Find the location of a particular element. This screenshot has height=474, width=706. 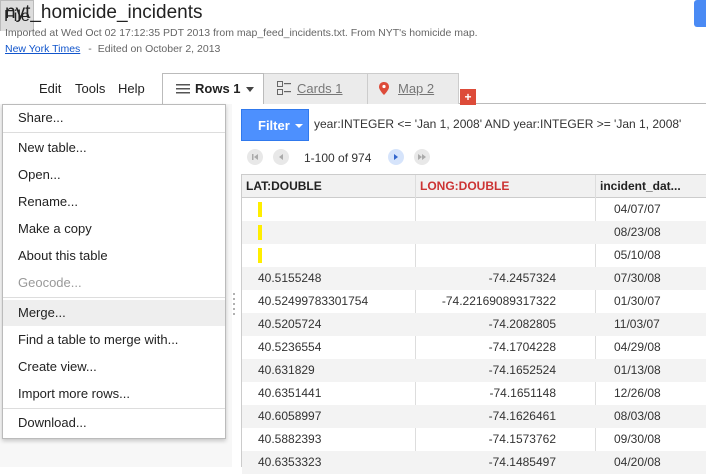

list-icon is located at coordinates (183, 89).